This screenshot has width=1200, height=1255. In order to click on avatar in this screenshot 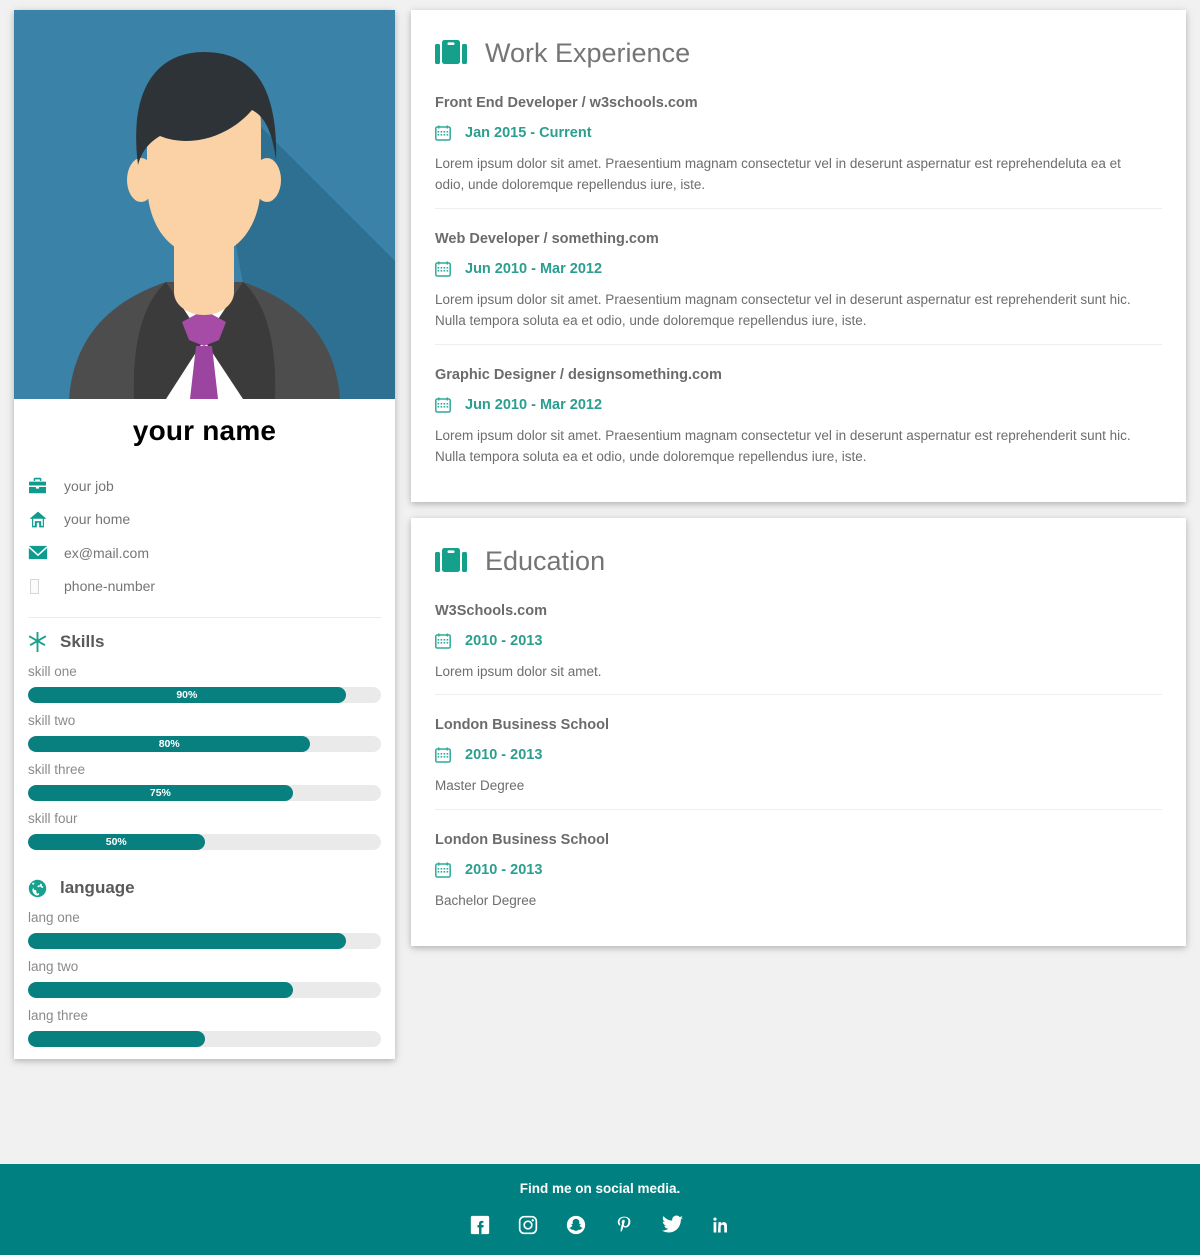, I will do `click(204, 204)`.